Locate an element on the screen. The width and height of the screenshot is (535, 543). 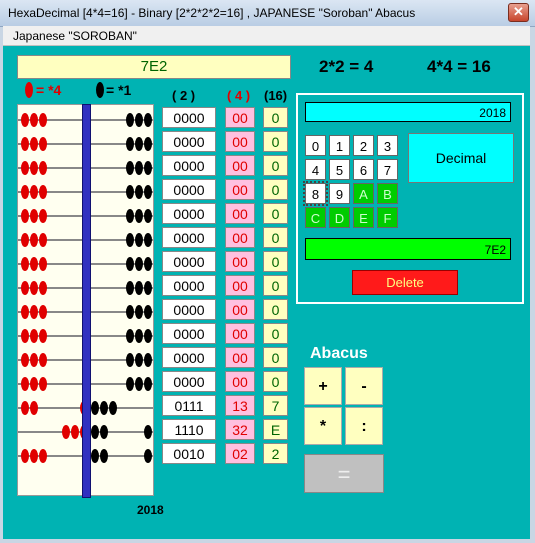
key-c: C is located at coordinates (315, 217).